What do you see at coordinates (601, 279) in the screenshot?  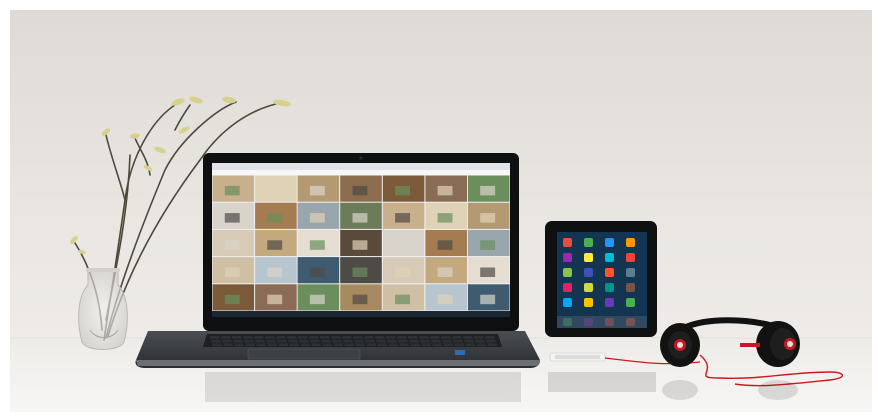 I see `tablet` at bounding box center [601, 279].